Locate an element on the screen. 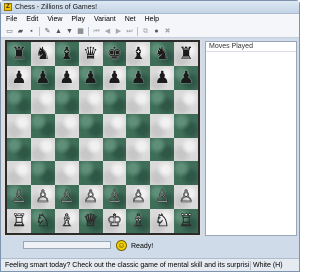 This screenshot has width=320, height=272. square-g2: ♙ is located at coordinates (162, 197).